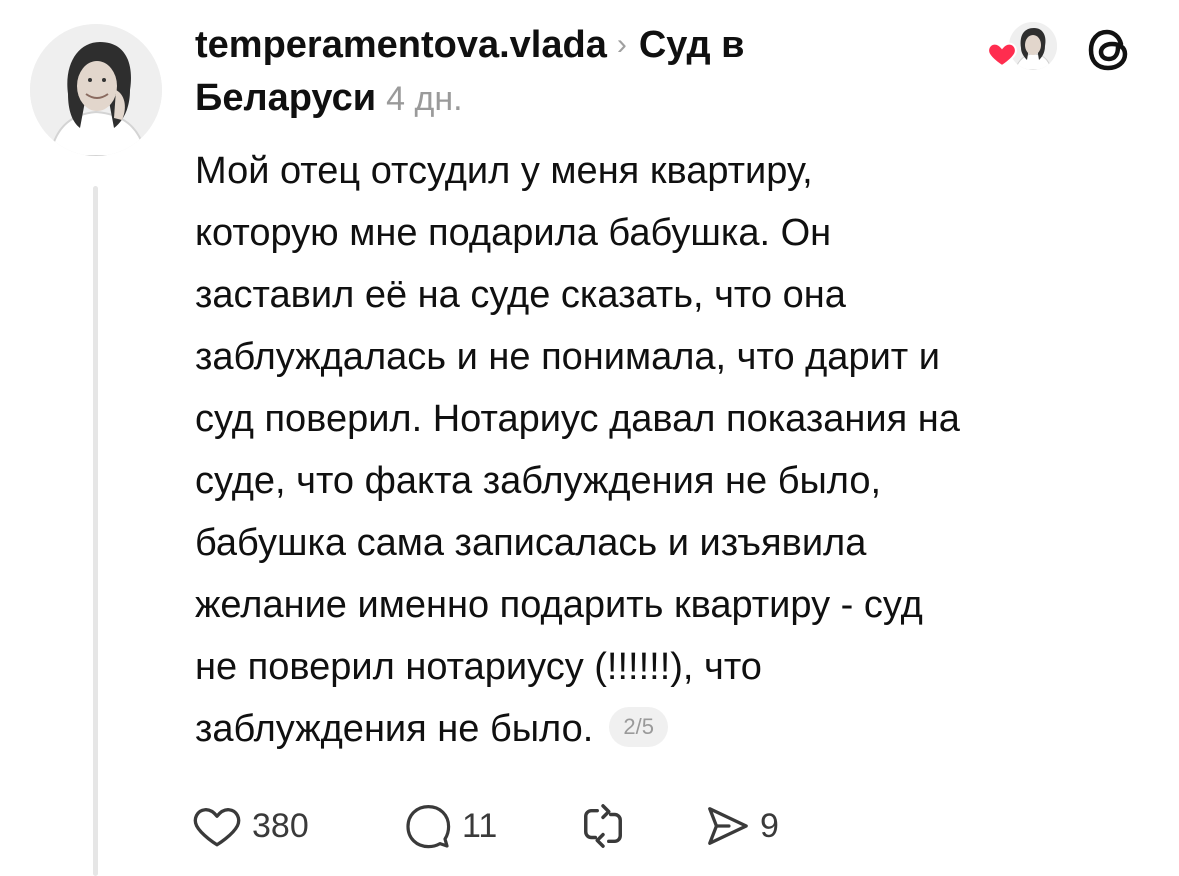  Describe the element at coordinates (250, 826) in the screenshot. I see `like-button: 380` at that location.